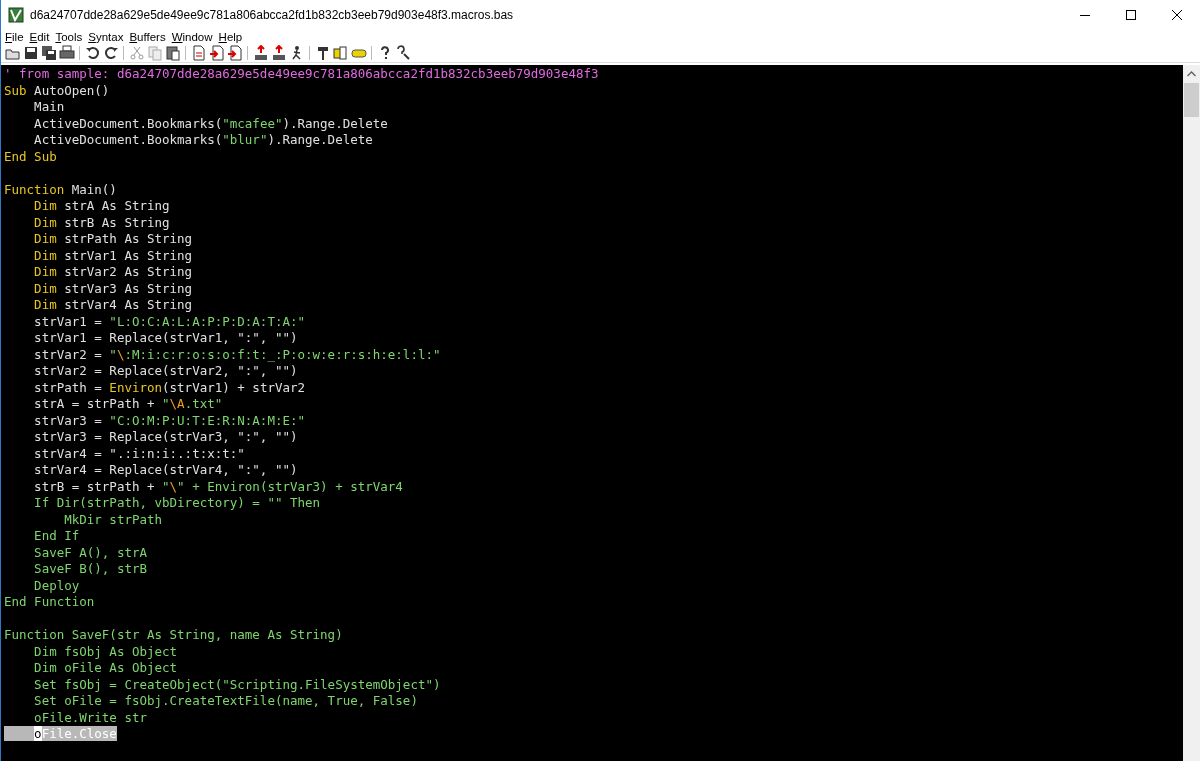 This screenshot has width=1200, height=761. Describe the element at coordinates (113, 238) in the screenshot. I see `code-line: Dim strPath As String` at that location.